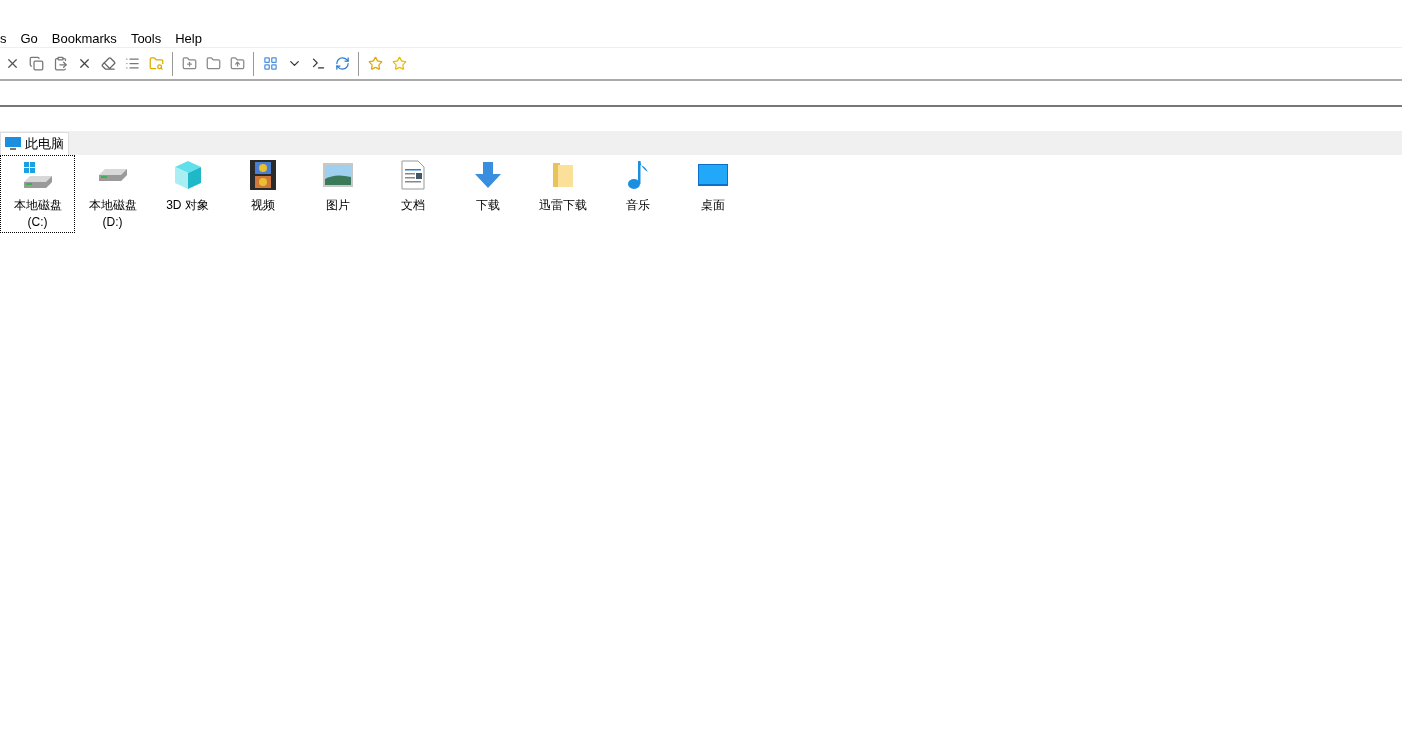 Image resolution: width=1402 pixels, height=752 pixels. What do you see at coordinates (187, 185) in the screenshot?
I see `drive-folder-item: 3D 对象` at bounding box center [187, 185].